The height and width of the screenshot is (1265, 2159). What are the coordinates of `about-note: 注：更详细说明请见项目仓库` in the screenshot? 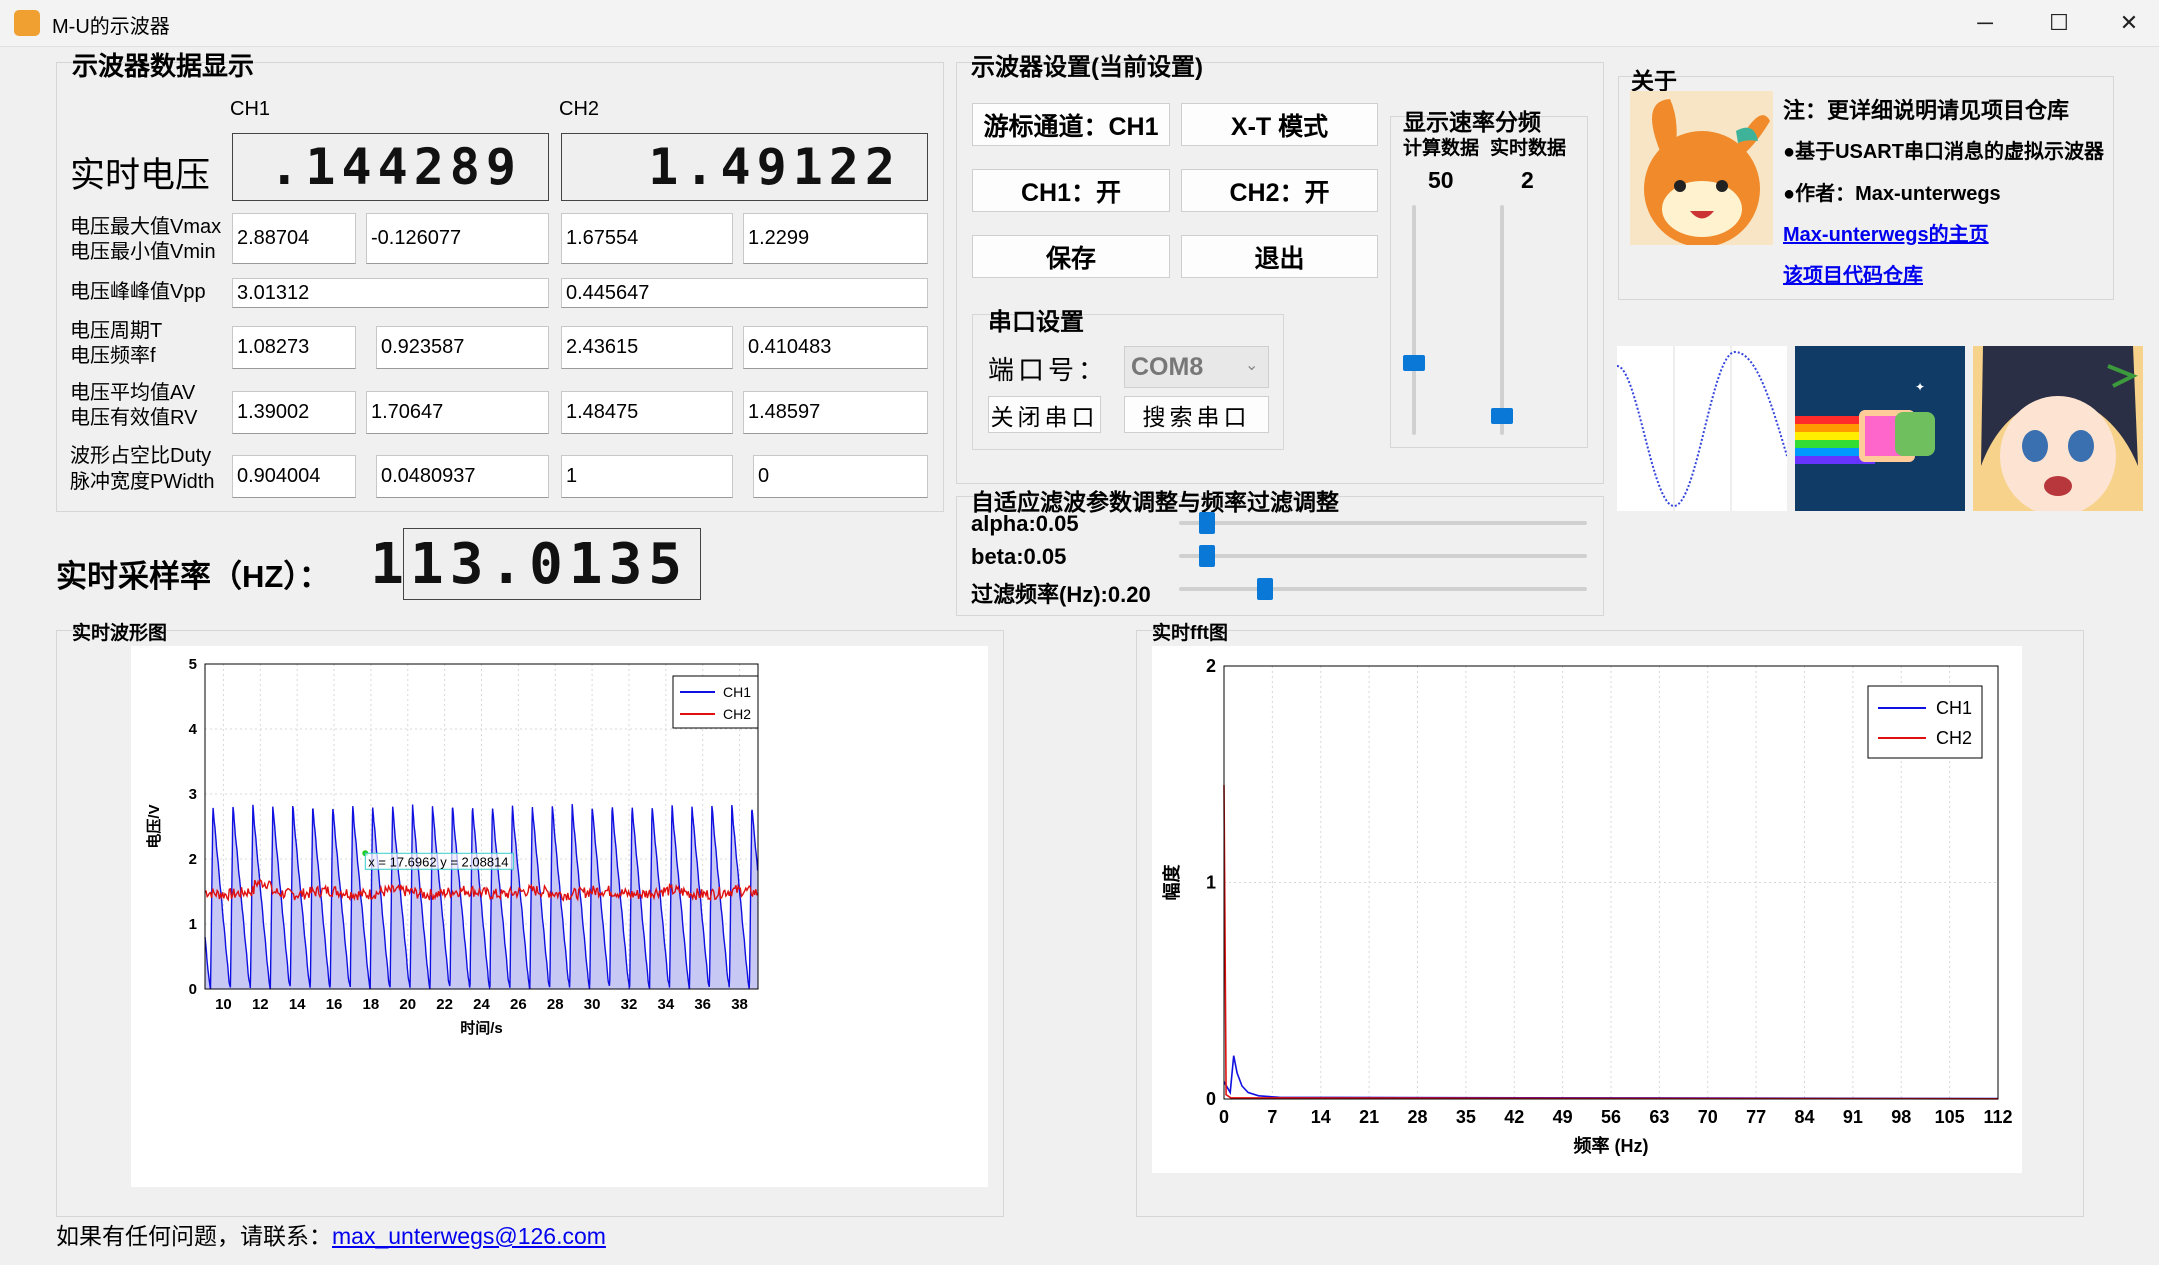 It's located at (1926, 110).